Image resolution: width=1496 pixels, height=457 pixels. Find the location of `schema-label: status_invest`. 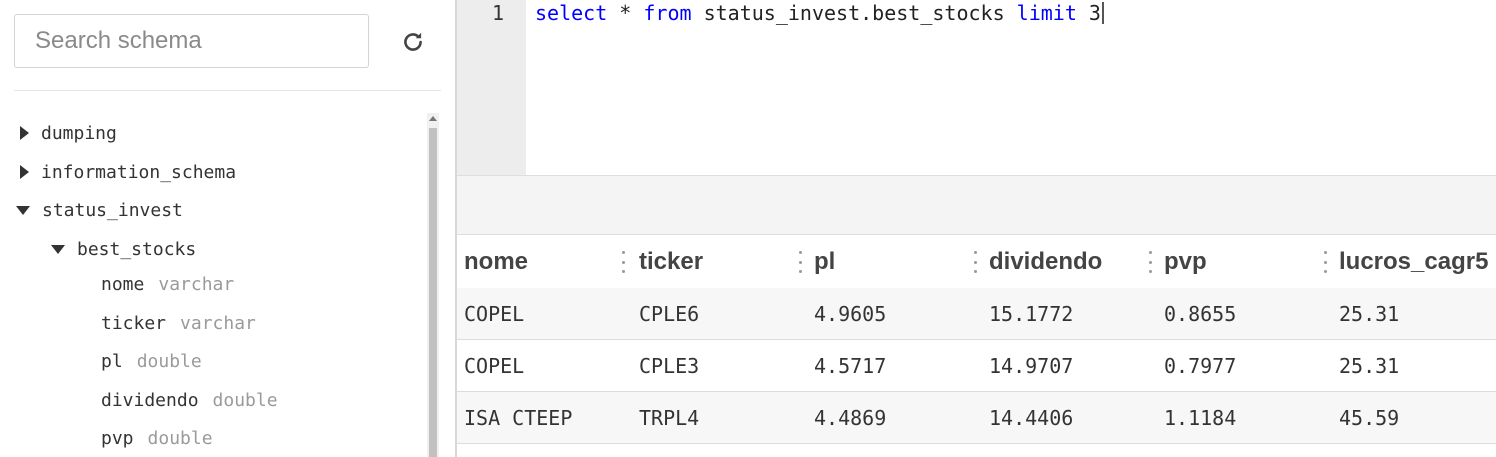

schema-label: status_invest is located at coordinates (112, 210).